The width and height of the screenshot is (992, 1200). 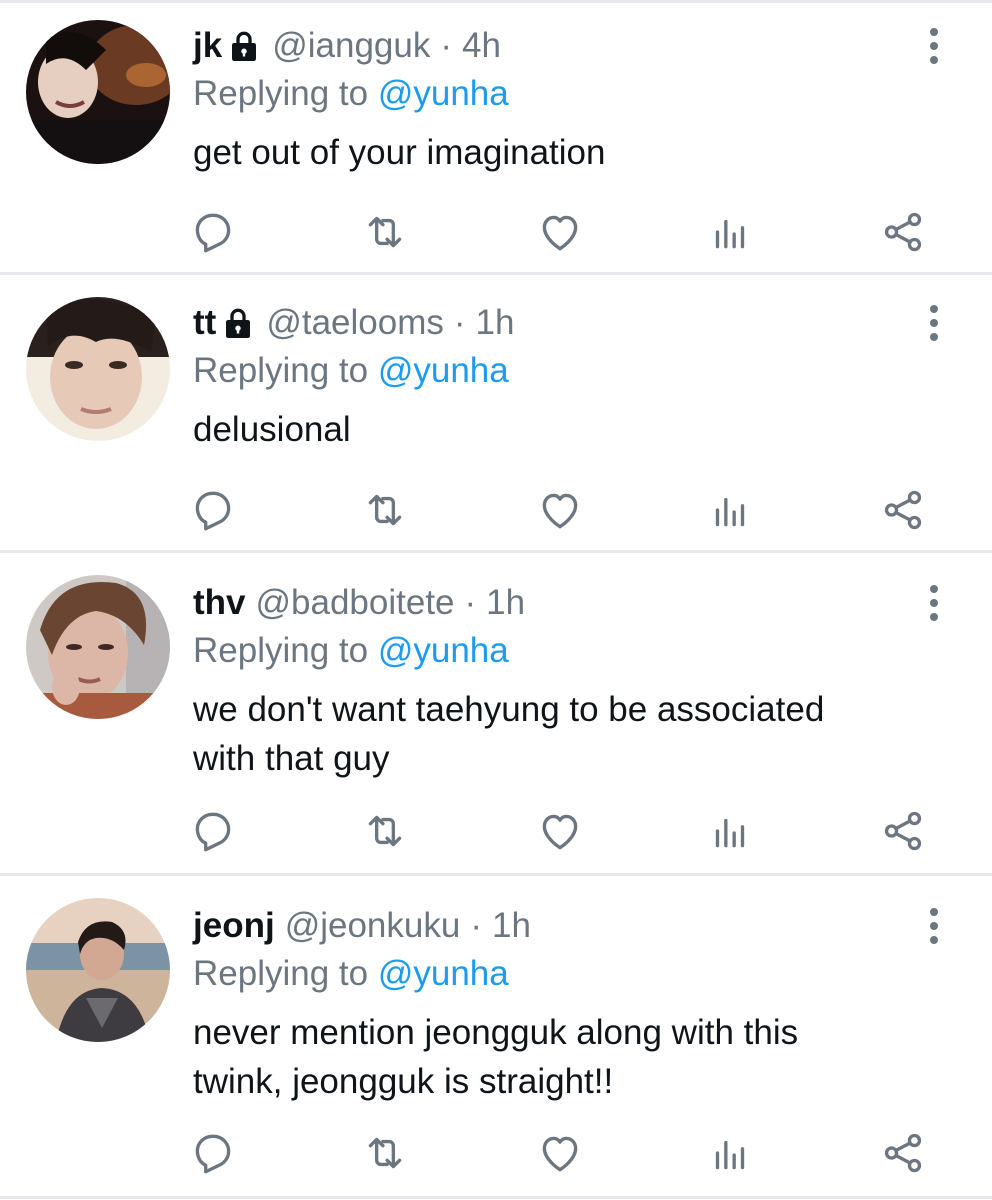 I want to click on display-name: jeonj, so click(x=234, y=926).